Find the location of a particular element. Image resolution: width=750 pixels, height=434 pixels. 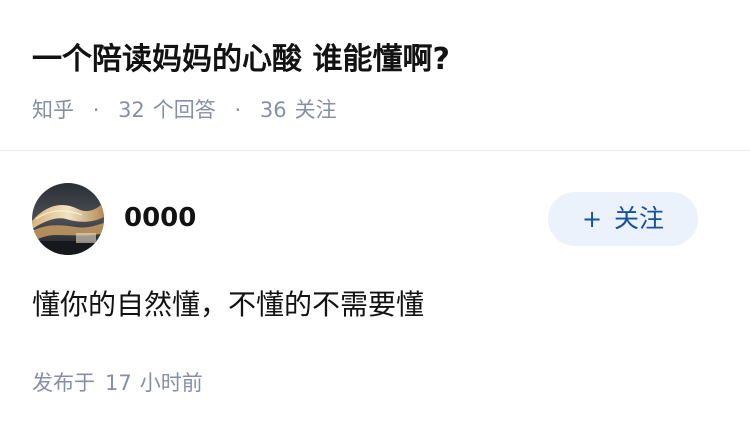

follow-button: + 关注 is located at coordinates (623, 219).